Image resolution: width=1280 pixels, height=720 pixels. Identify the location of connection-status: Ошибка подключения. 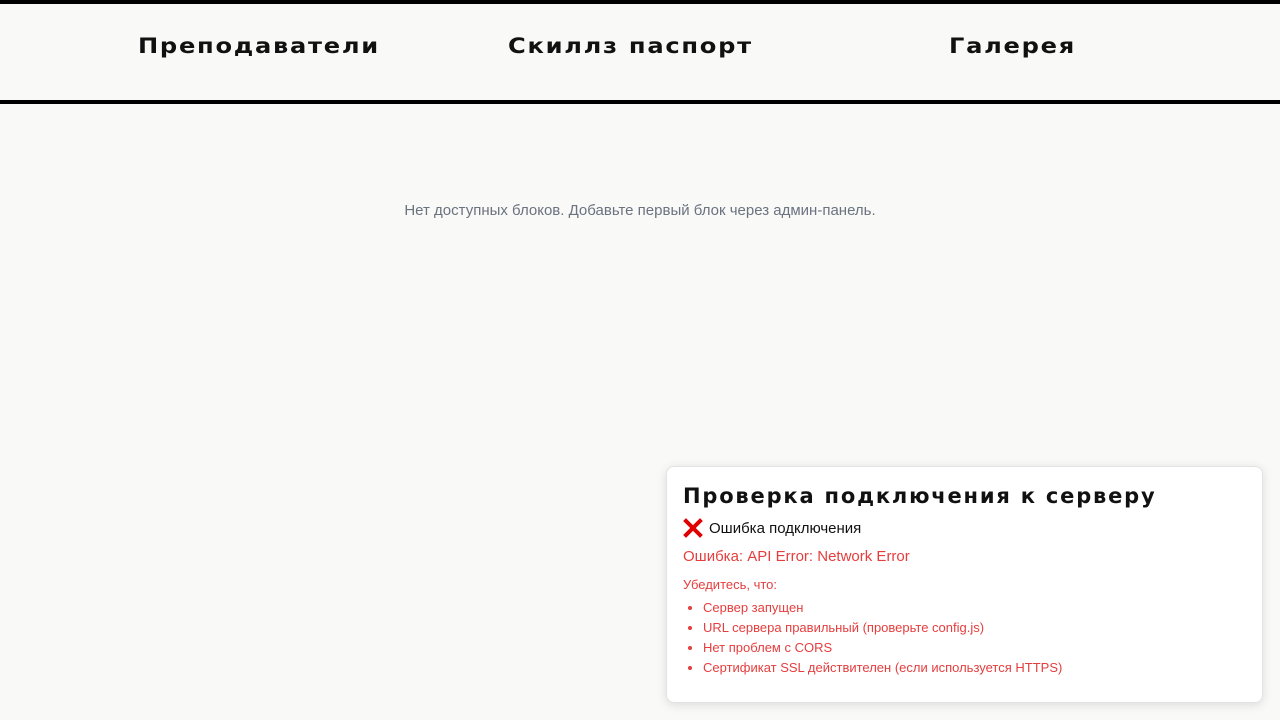
(964, 528).